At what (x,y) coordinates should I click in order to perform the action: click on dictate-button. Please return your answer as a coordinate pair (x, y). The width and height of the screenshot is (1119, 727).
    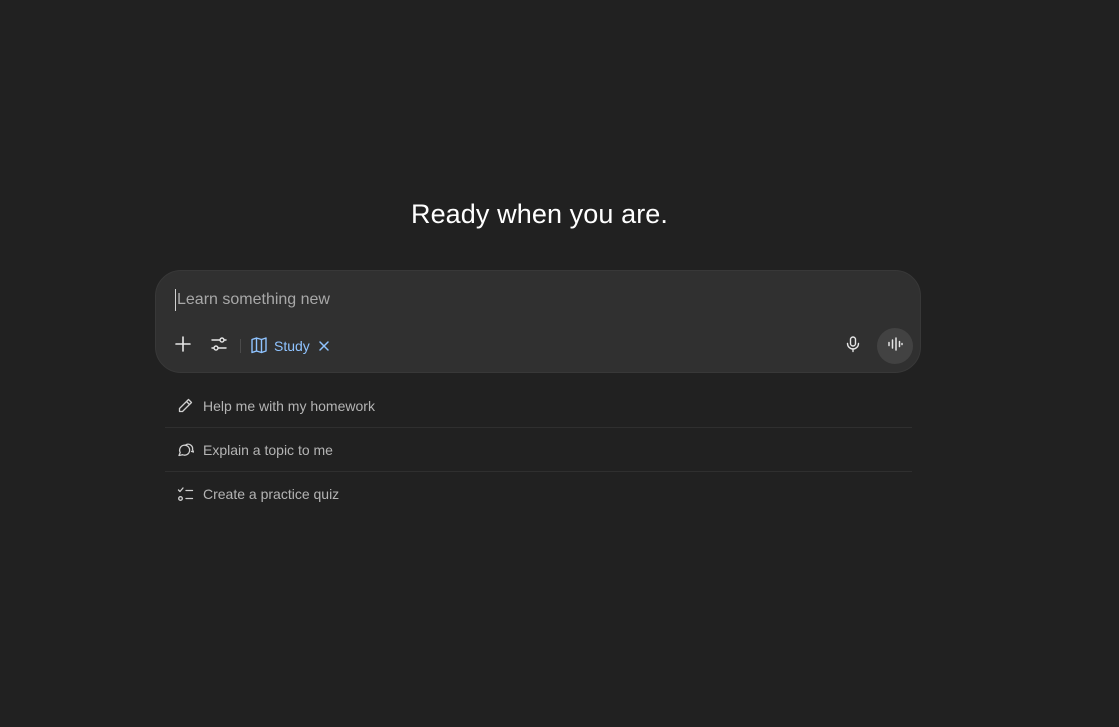
    Looking at the image, I should click on (853, 346).